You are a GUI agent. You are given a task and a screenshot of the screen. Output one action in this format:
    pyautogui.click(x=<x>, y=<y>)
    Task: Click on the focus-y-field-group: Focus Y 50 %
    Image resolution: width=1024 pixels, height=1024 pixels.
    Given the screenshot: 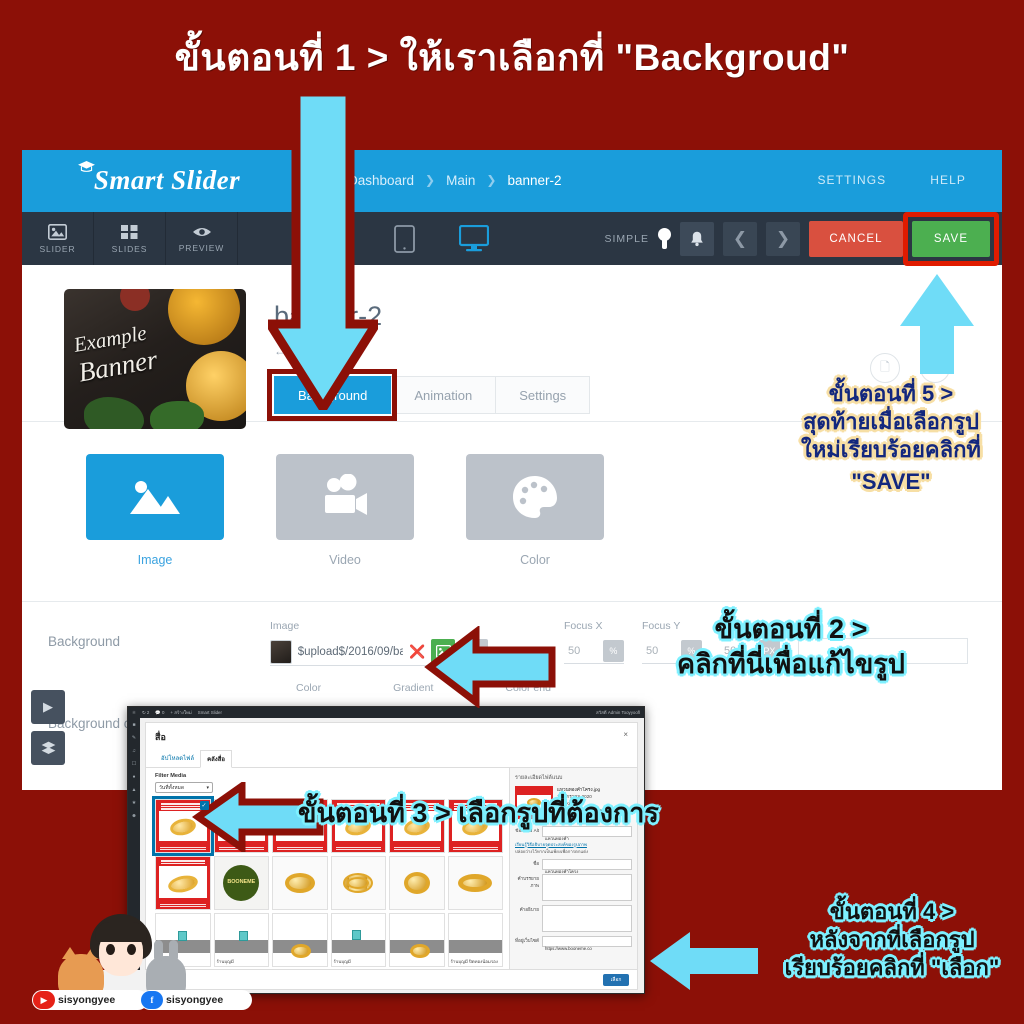 What is the action you would take?
    pyautogui.click(x=681, y=654)
    